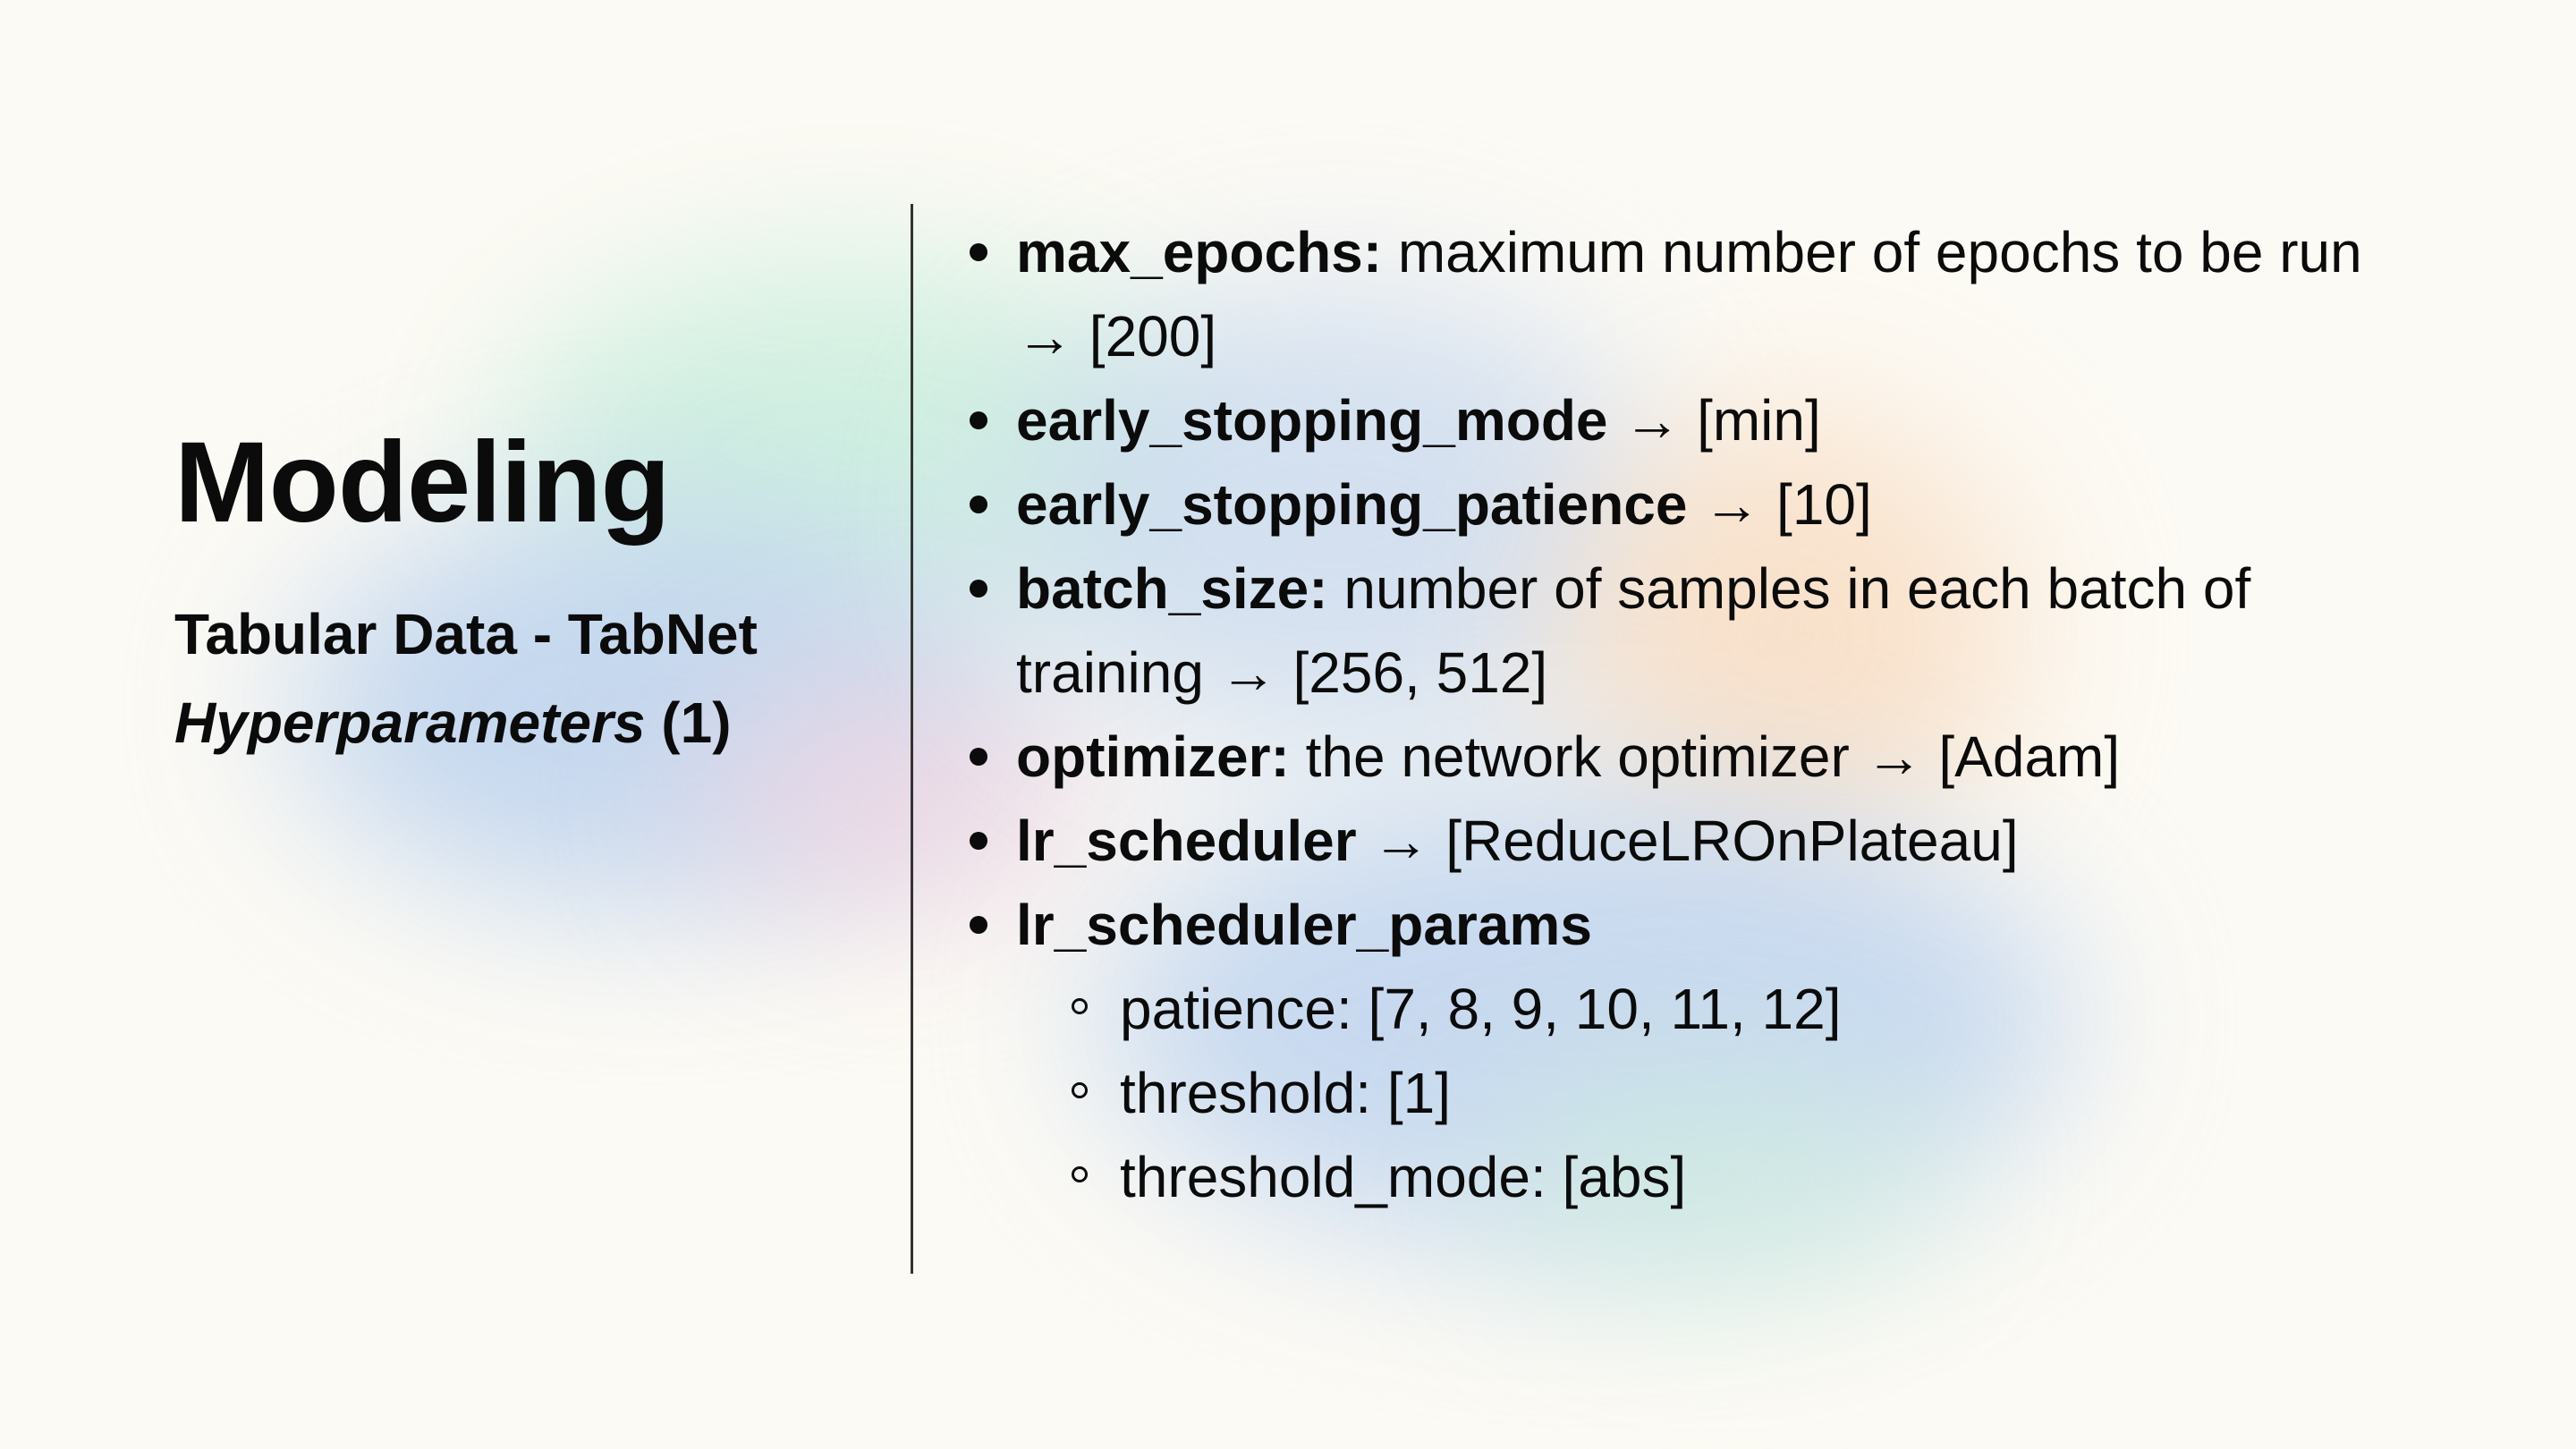 The height and width of the screenshot is (1449, 2576). Describe the element at coordinates (1789, 588) in the screenshot. I see `item-text: number of samples in each batch of` at that location.